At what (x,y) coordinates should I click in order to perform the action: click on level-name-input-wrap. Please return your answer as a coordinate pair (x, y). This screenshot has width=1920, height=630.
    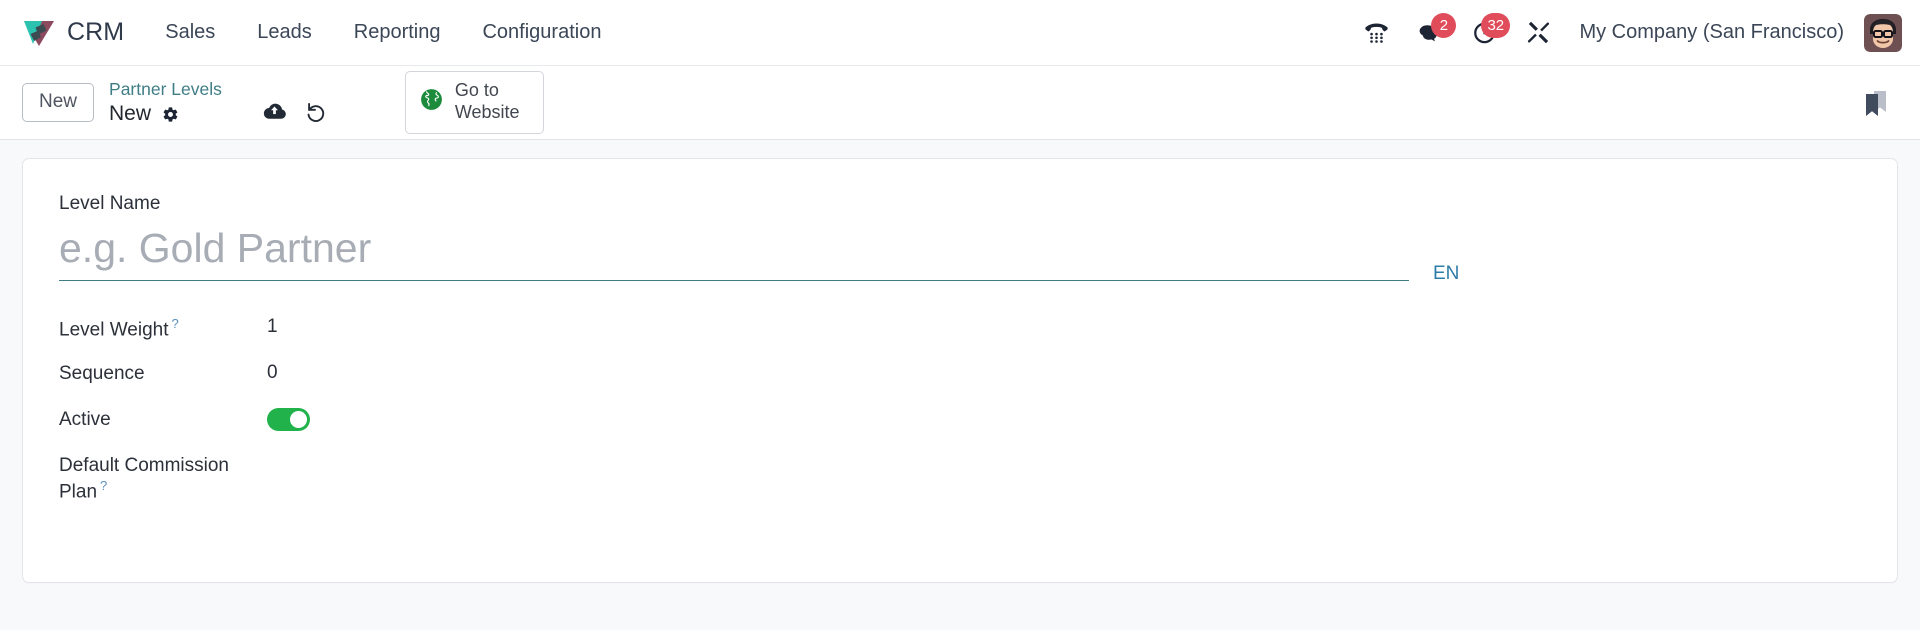
    Looking at the image, I should click on (734, 253).